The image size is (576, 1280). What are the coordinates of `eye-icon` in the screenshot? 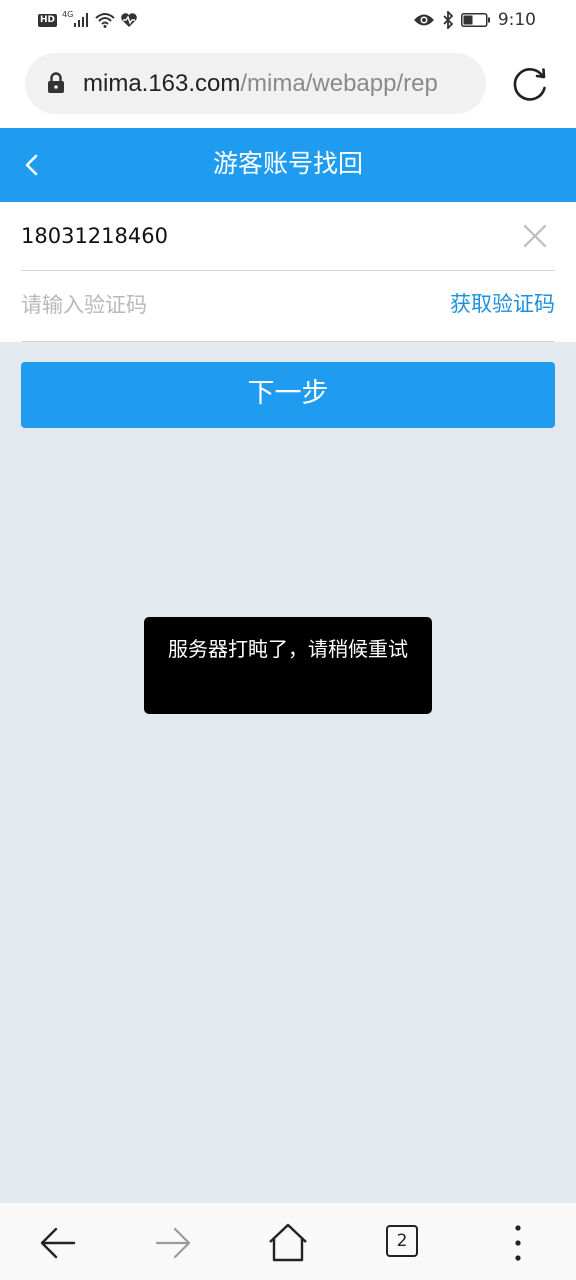 It's located at (423, 20).